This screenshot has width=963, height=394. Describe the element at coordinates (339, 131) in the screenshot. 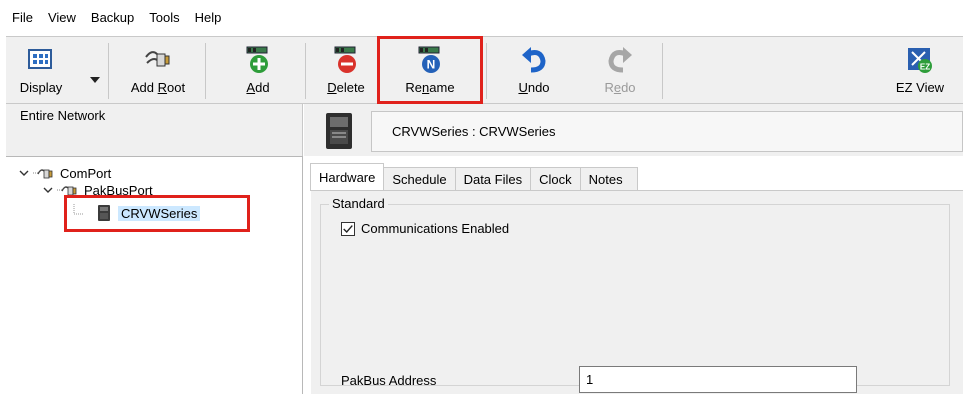

I see `datalogger-icon` at that location.